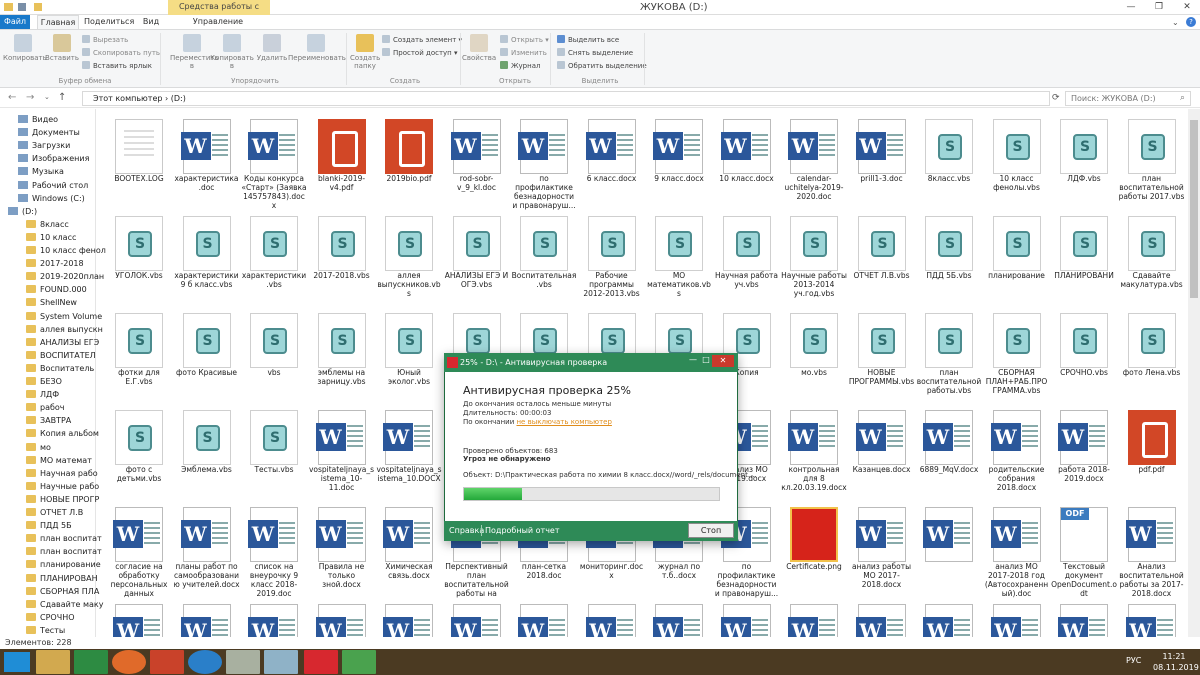 This screenshot has width=1200, height=675. What do you see at coordinates (194, 52) in the screenshot?
I see `move-to-button: Переместить в` at bounding box center [194, 52].